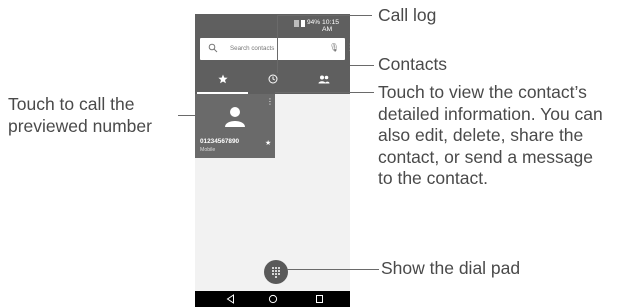 The image size is (620, 307). Describe the element at coordinates (407, 15) in the screenshot. I see `callout-call-log: Call log` at that location.